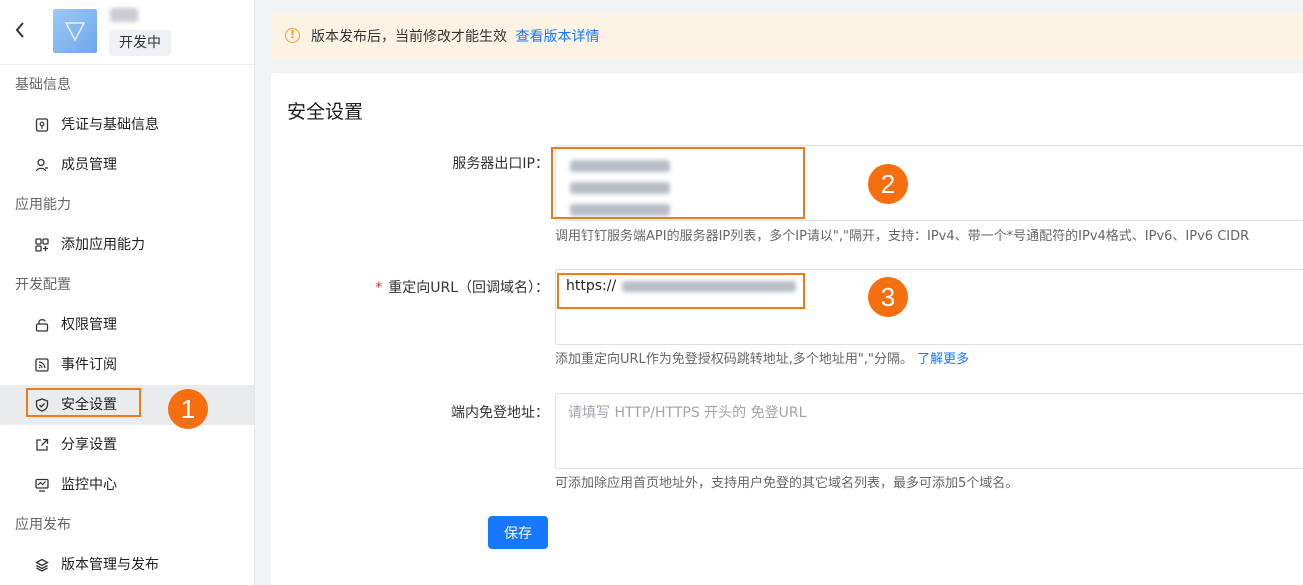  Describe the element at coordinates (43, 205) in the screenshot. I see `section-title-capability: 应用能力` at that location.